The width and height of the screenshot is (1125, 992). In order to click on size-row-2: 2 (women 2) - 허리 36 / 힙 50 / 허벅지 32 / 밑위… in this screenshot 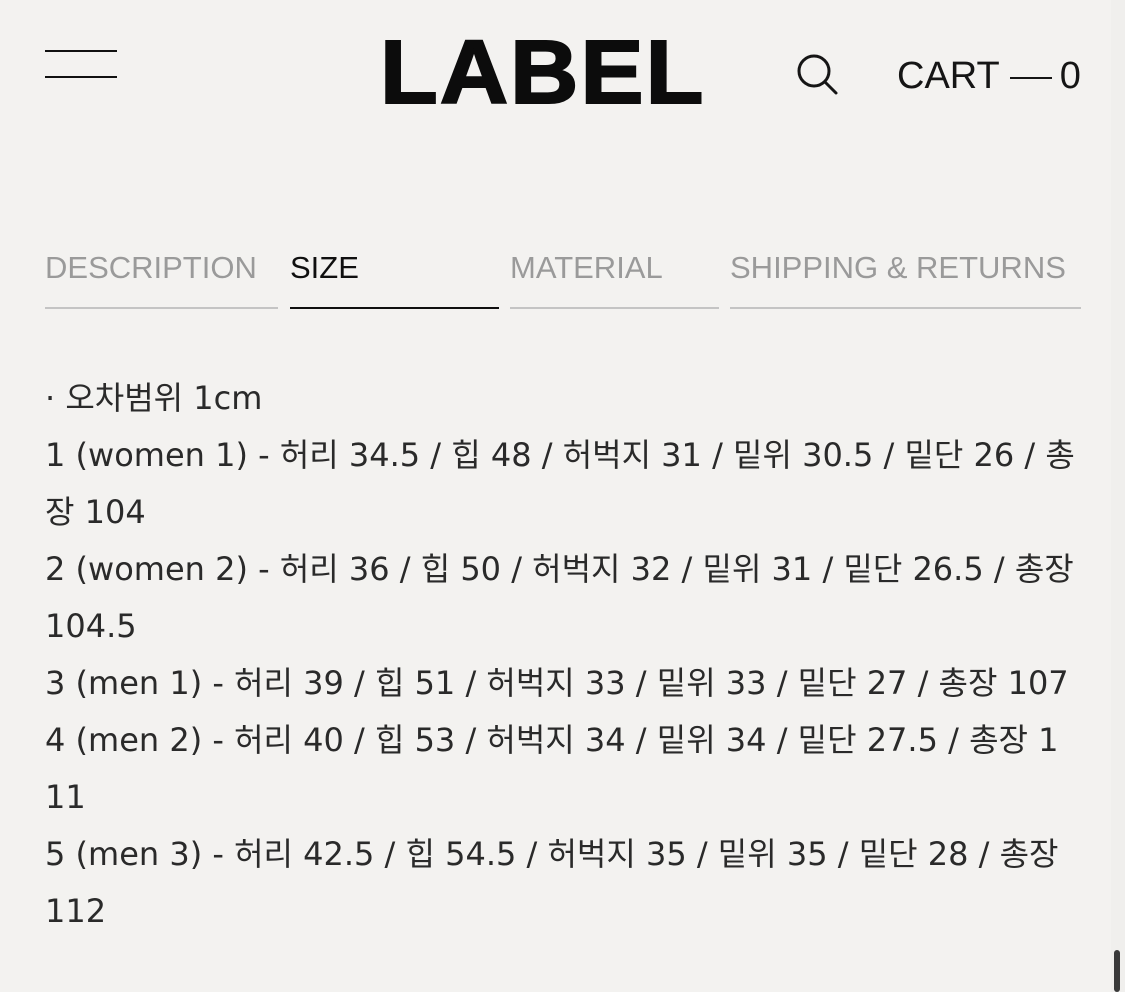, I will do `click(559, 597)`.